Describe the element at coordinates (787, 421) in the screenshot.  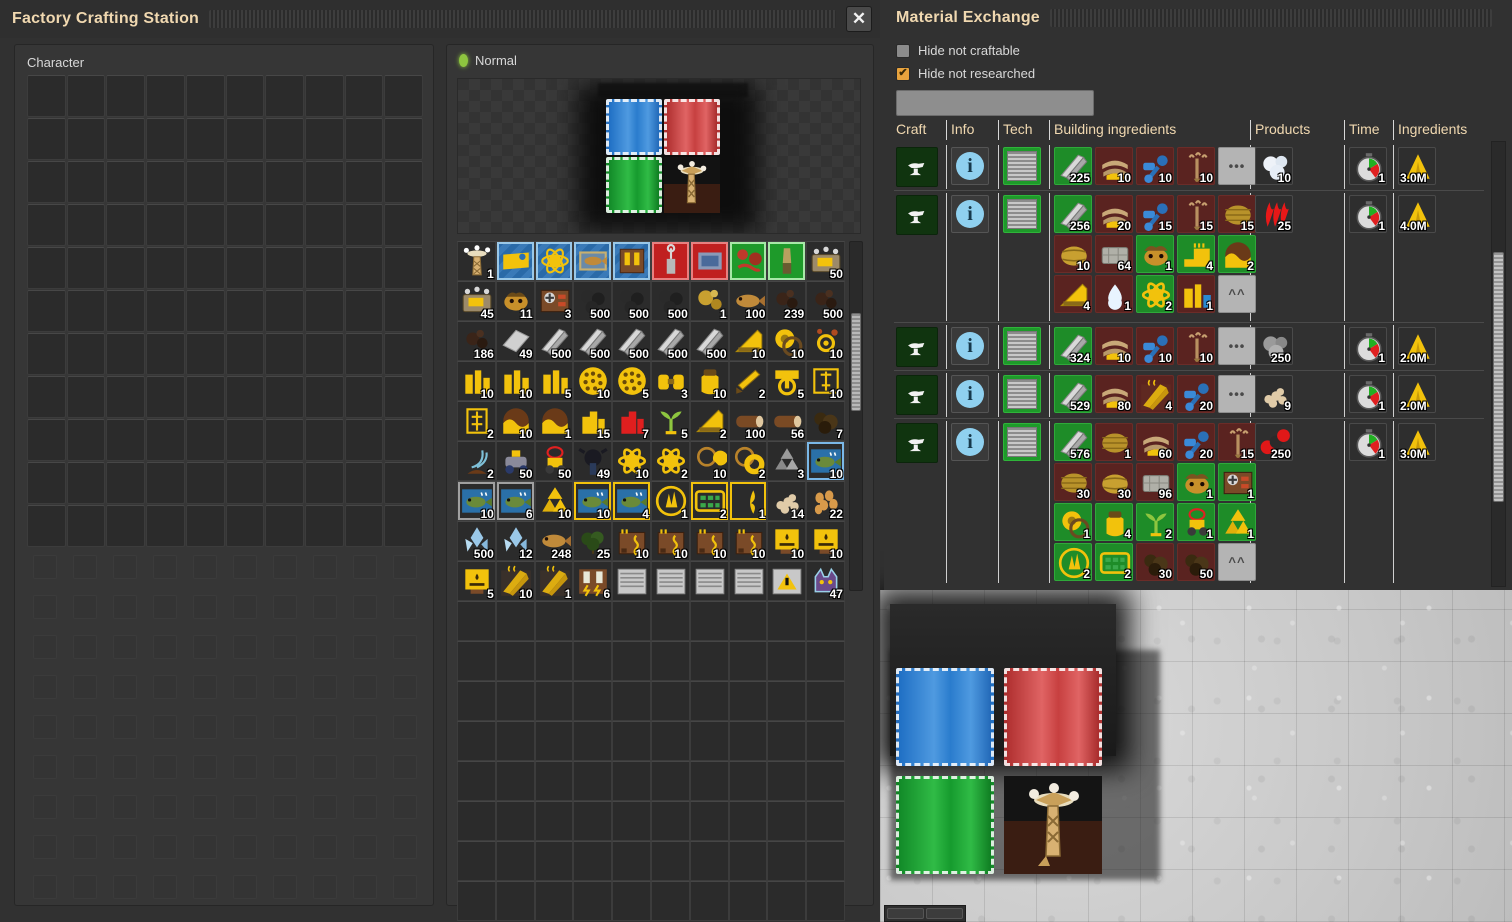
I see `inventory-slot: 56` at that location.